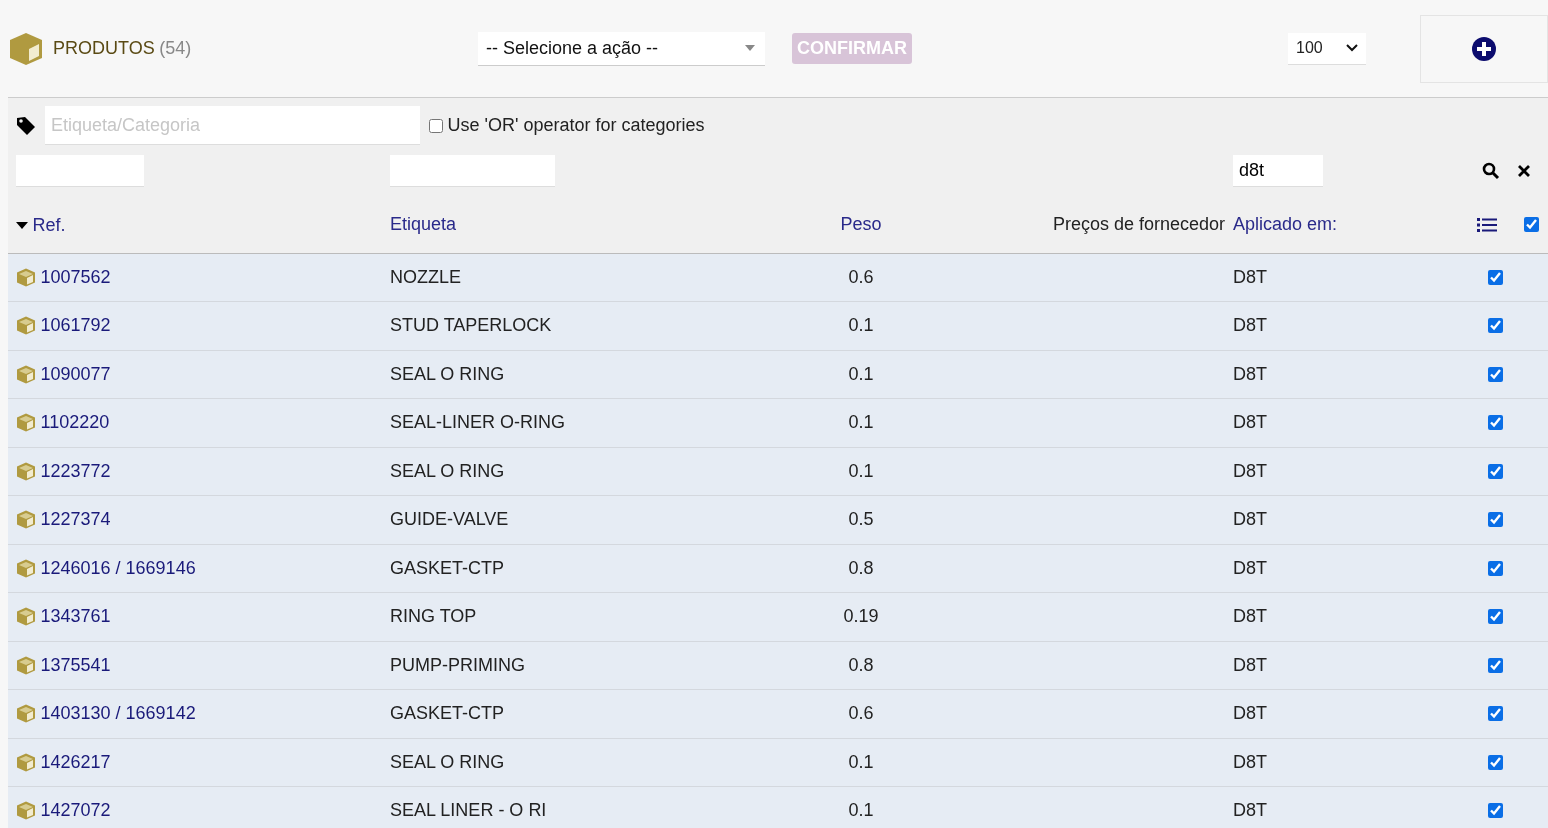 The image size is (1548, 828). Describe the element at coordinates (750, 48) in the screenshot. I see `caret-icon` at that location.